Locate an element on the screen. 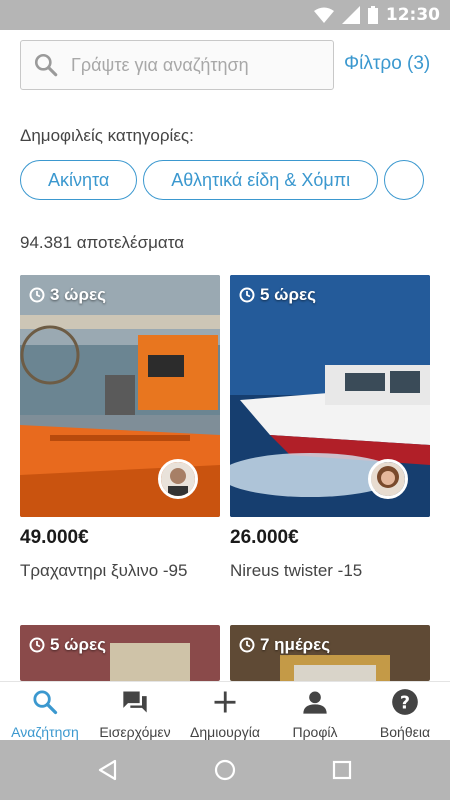 The image size is (450, 800). category-chip-next is located at coordinates (404, 180).